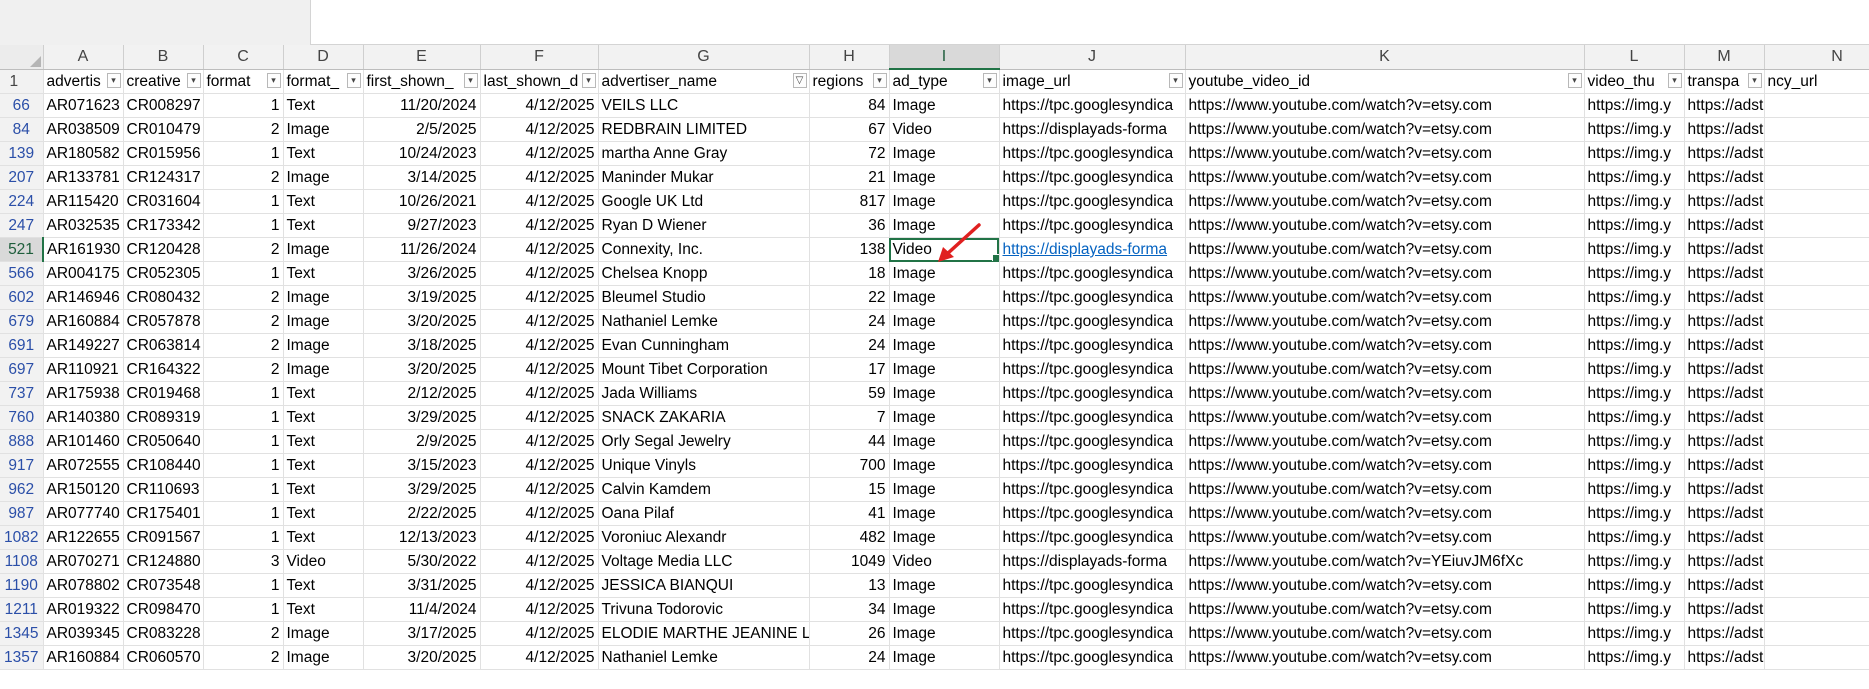 The image size is (1869, 689). What do you see at coordinates (163, 393) in the screenshot?
I see `cell: CR019468` at bounding box center [163, 393].